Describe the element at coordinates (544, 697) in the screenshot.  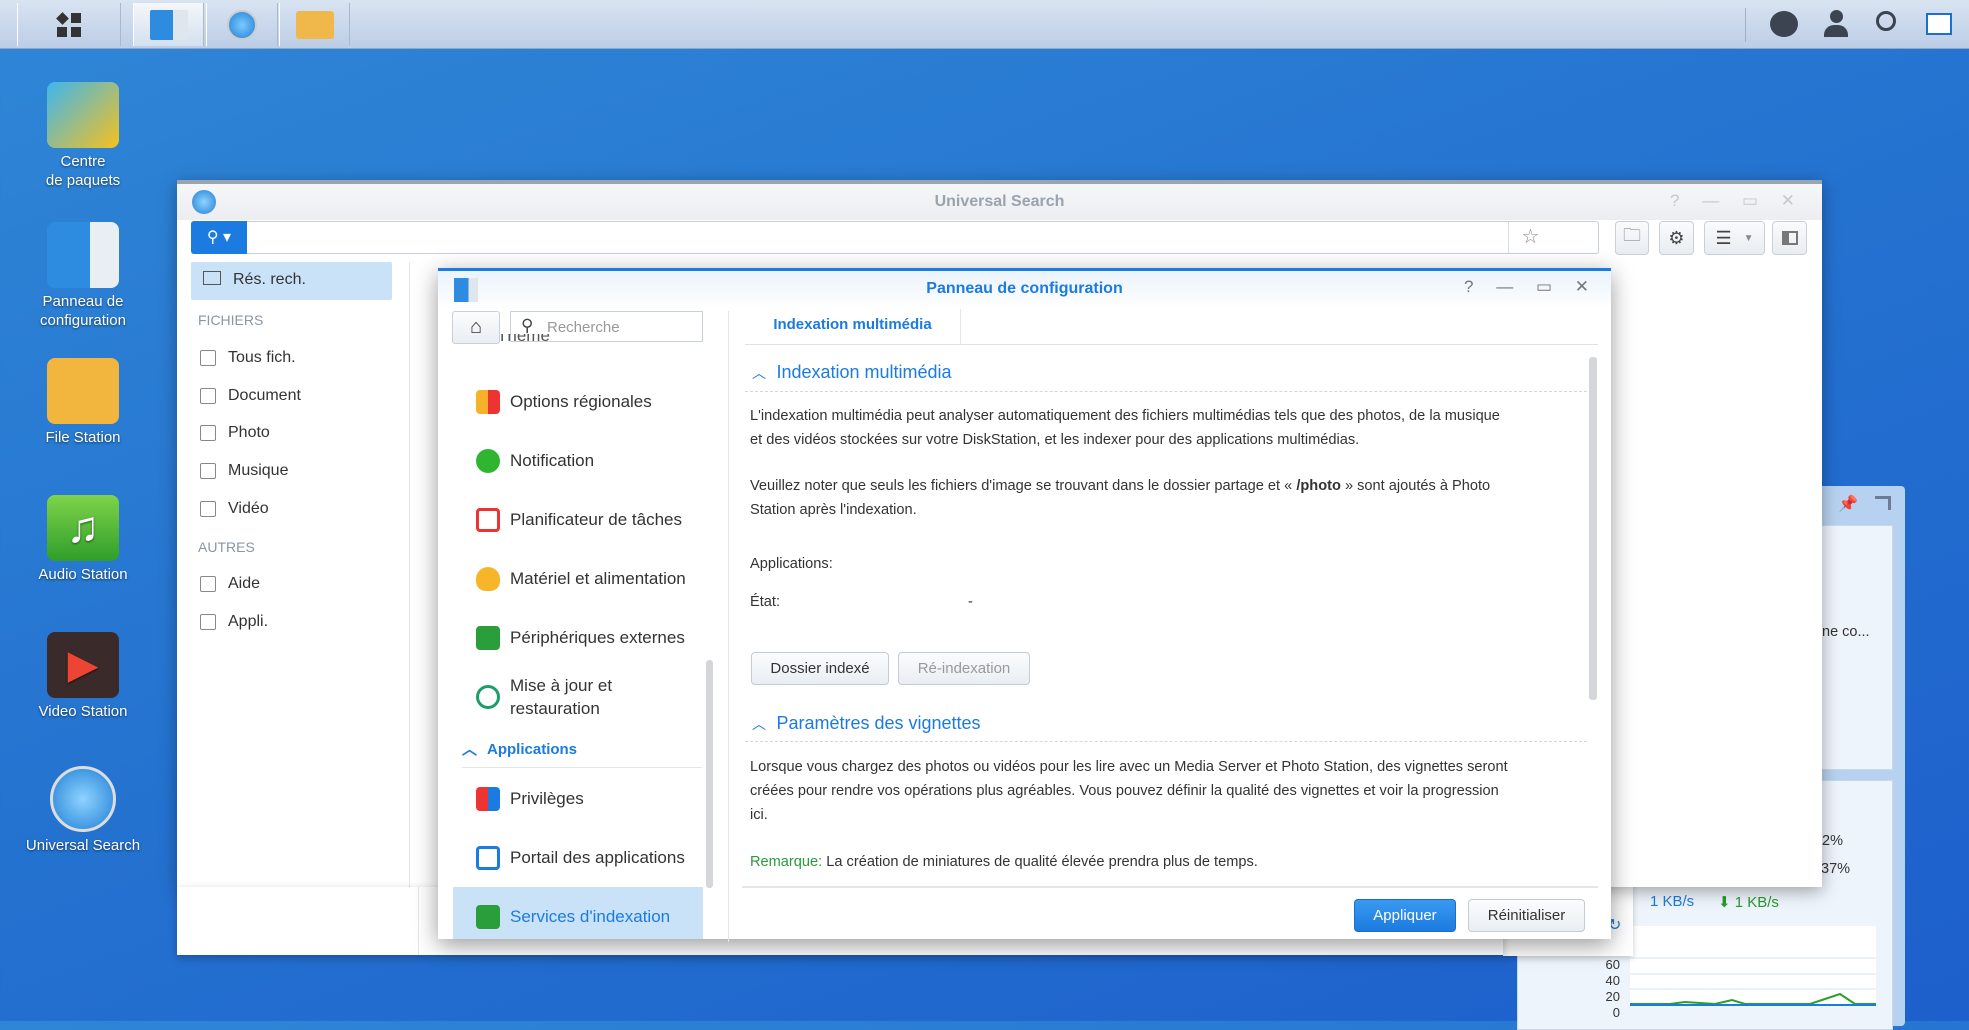
I see `nav-item-update-restore: Mise à jour et restauration` at that location.